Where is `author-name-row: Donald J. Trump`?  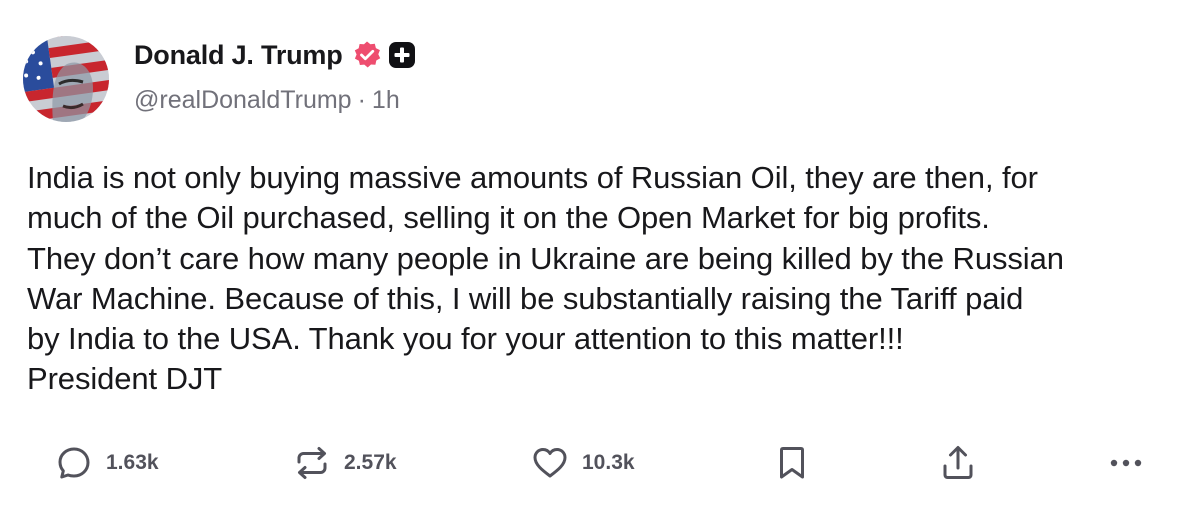
author-name-row: Donald J. Trump is located at coordinates (275, 55).